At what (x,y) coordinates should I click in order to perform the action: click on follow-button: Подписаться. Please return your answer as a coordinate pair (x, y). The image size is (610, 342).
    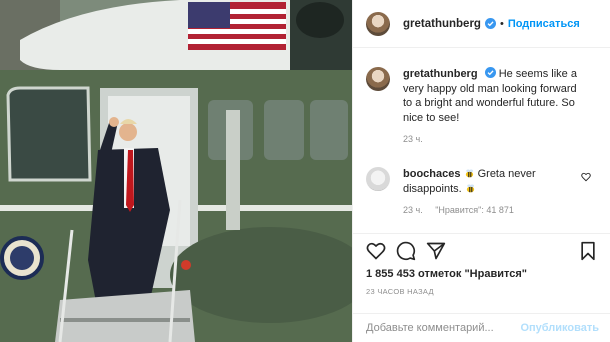
    Looking at the image, I should click on (544, 24).